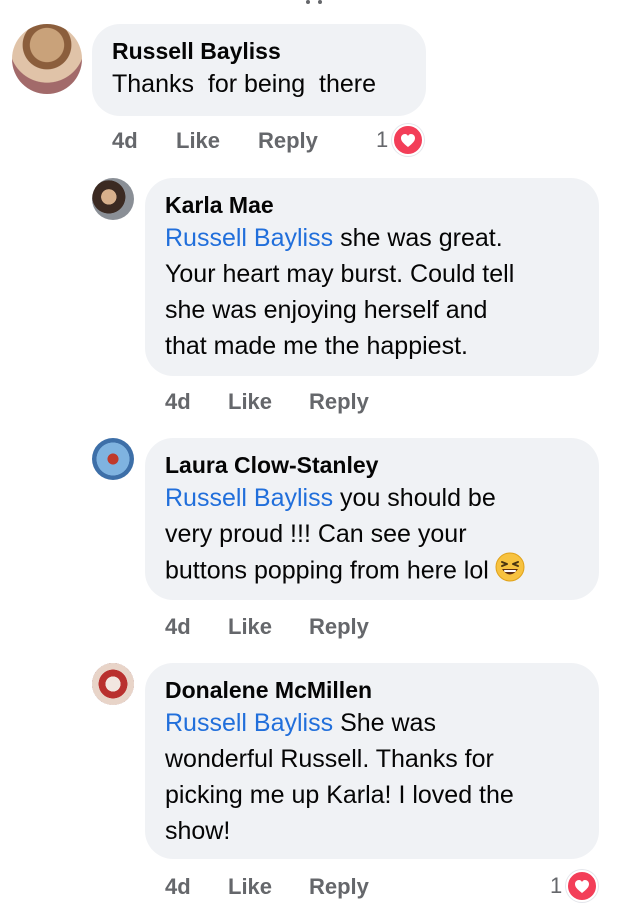 The image size is (620, 922). What do you see at coordinates (329, 759) in the screenshot?
I see `text-line: wonderful Russell. Thanks for` at bounding box center [329, 759].